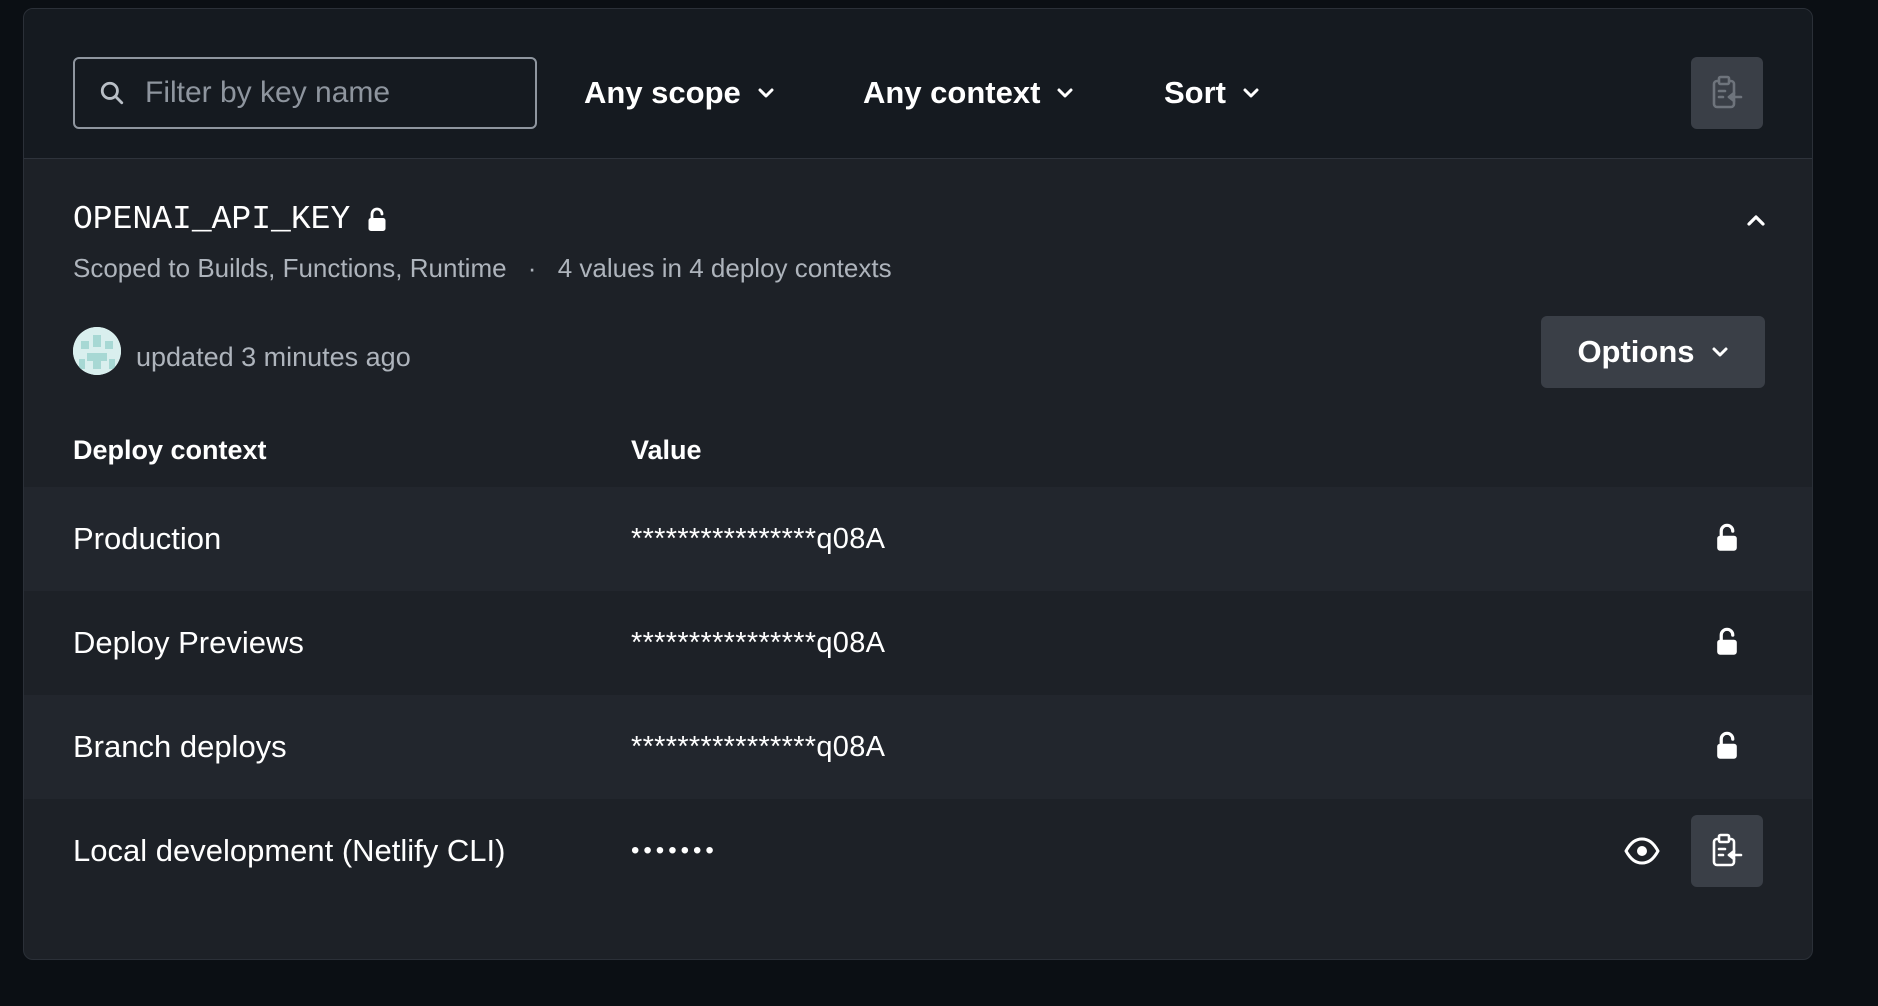  I want to click on table-row: Branch deploys ****************q08A, so click(918, 747).